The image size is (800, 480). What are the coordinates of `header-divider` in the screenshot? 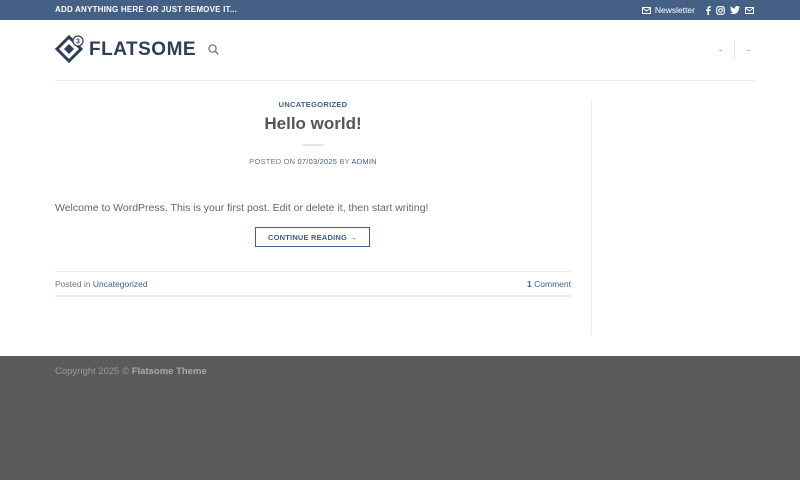 It's located at (734, 50).